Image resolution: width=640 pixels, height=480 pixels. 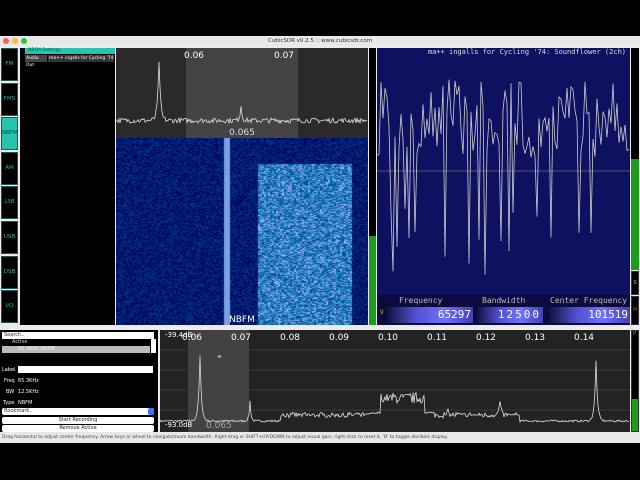 I want to click on bandwidth-label: Bandwidth, so click(x=504, y=300).